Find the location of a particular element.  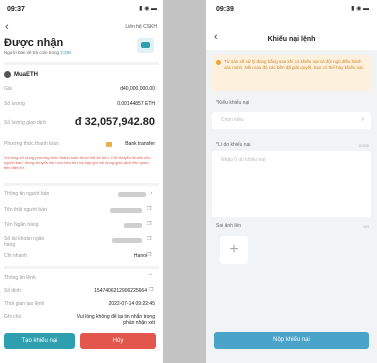

complaint-type-label: *Kiểu khiếu nại is located at coordinates (233, 103).